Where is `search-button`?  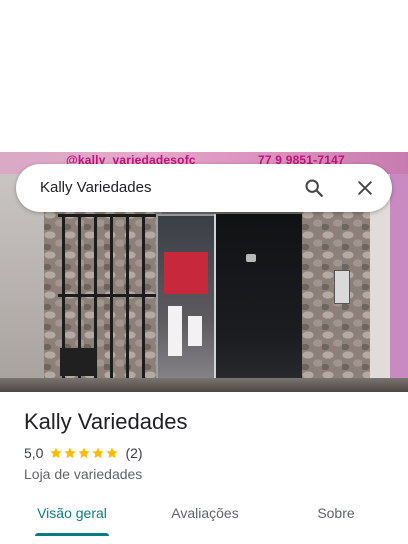
search-button is located at coordinates (314, 188).